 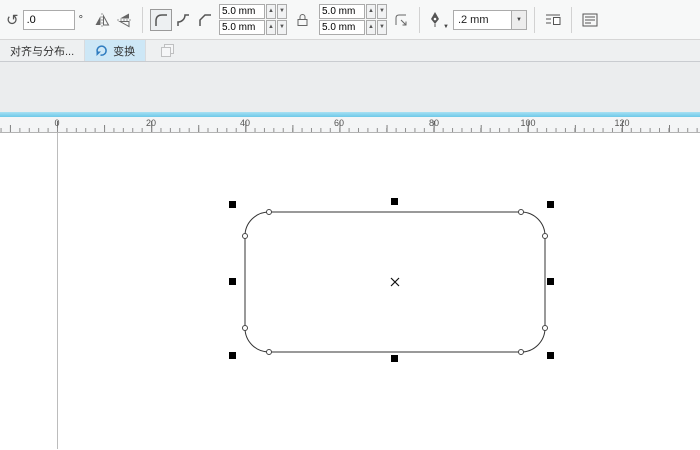 I want to click on scalloped-corner-button, so click(x=183, y=20).